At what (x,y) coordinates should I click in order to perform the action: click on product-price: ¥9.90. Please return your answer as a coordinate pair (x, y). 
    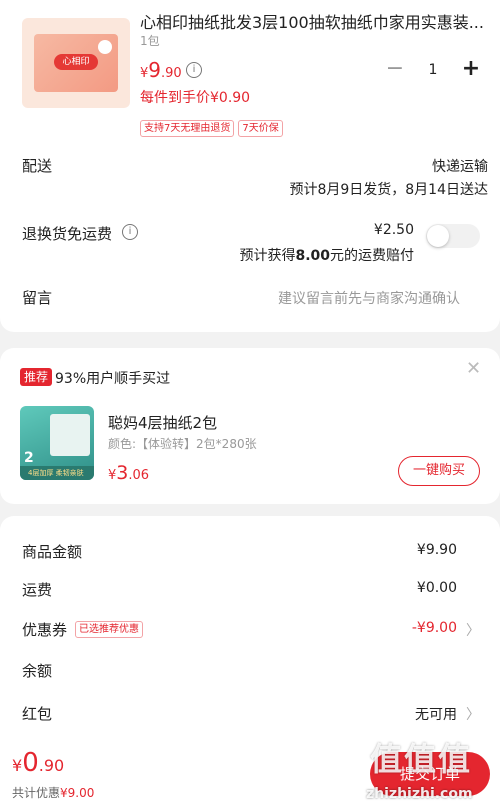
    Looking at the image, I should click on (161, 70).